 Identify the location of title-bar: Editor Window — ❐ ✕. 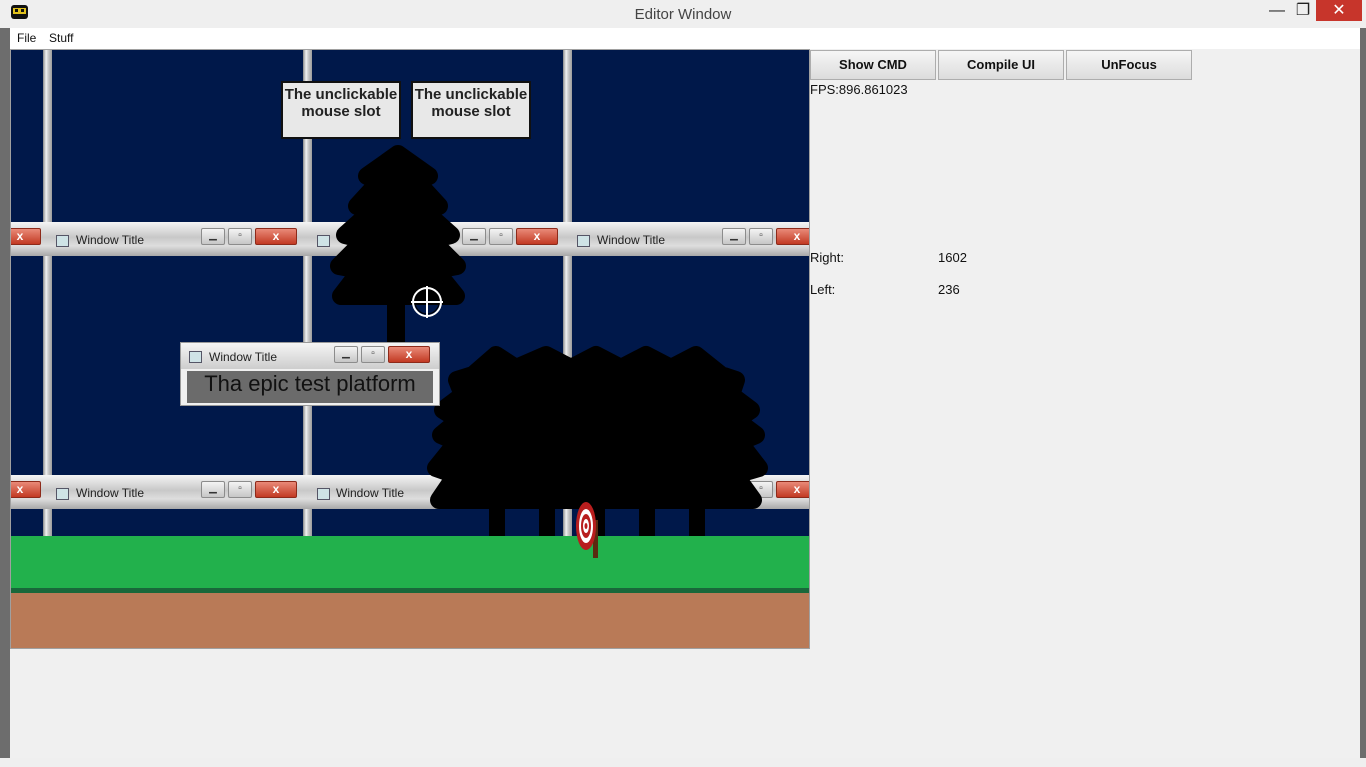
(683, 14).